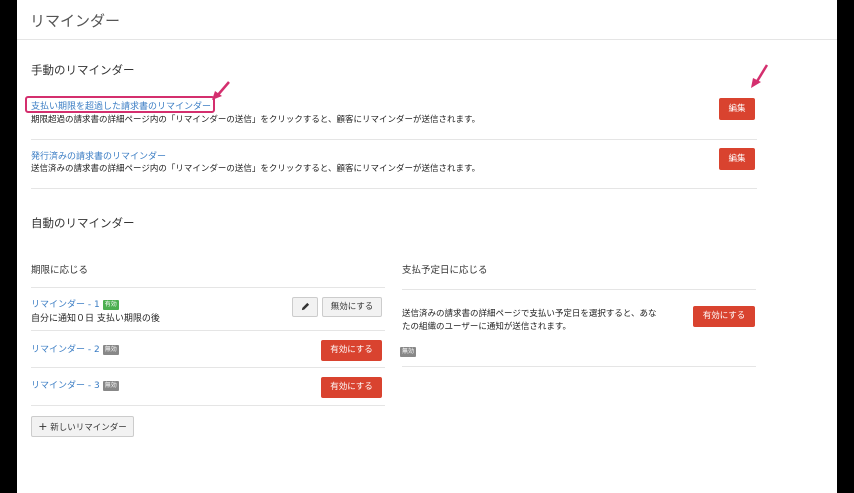 This screenshot has width=854, height=493. What do you see at coordinates (737, 109) in the screenshot?
I see `edit-overdue-reminder-button: 編集` at bounding box center [737, 109].